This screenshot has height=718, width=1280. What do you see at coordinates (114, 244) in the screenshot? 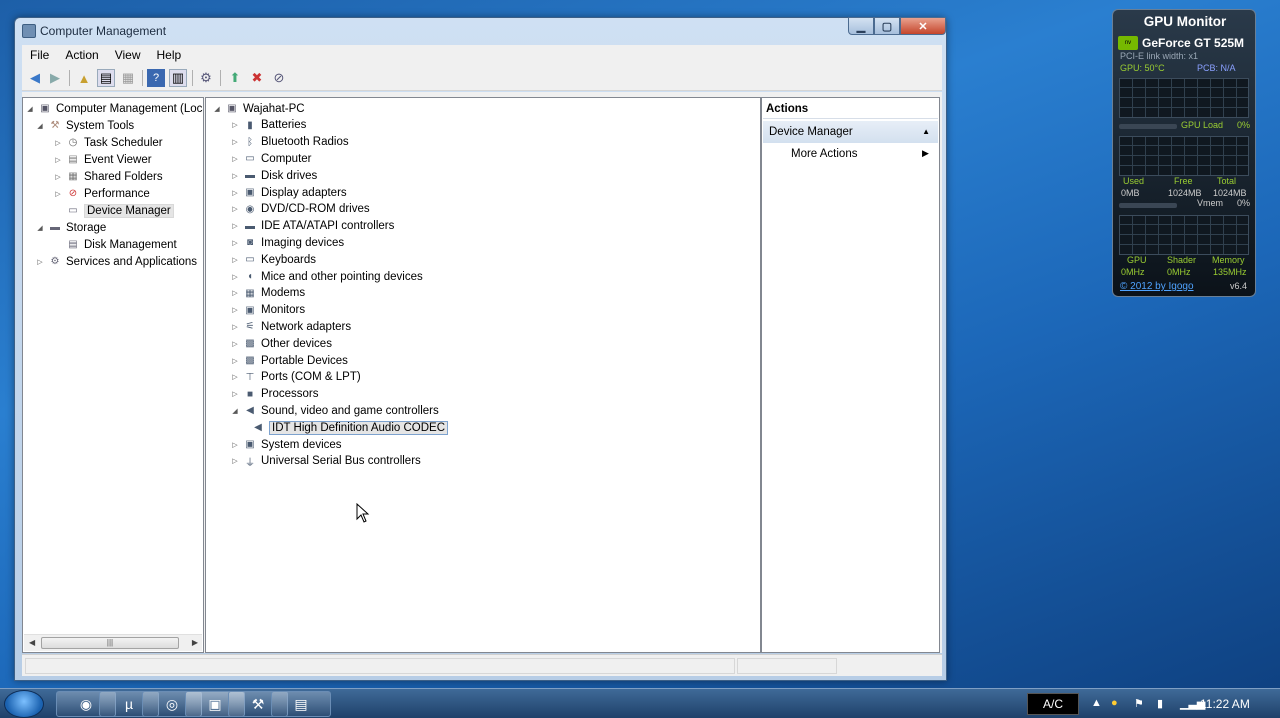
I see `tree-item-disk-management: ▤ Disk Management` at bounding box center [114, 244].